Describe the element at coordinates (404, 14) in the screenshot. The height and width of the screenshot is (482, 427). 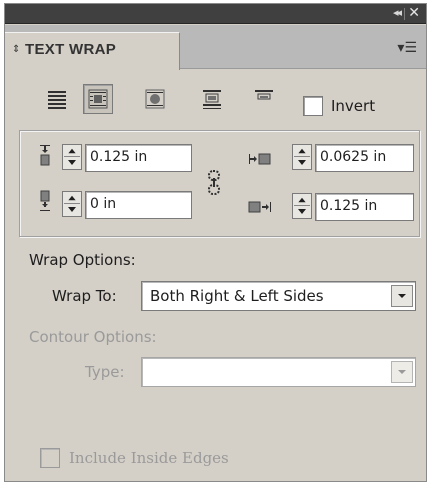
I see `titlebar-divider` at that location.